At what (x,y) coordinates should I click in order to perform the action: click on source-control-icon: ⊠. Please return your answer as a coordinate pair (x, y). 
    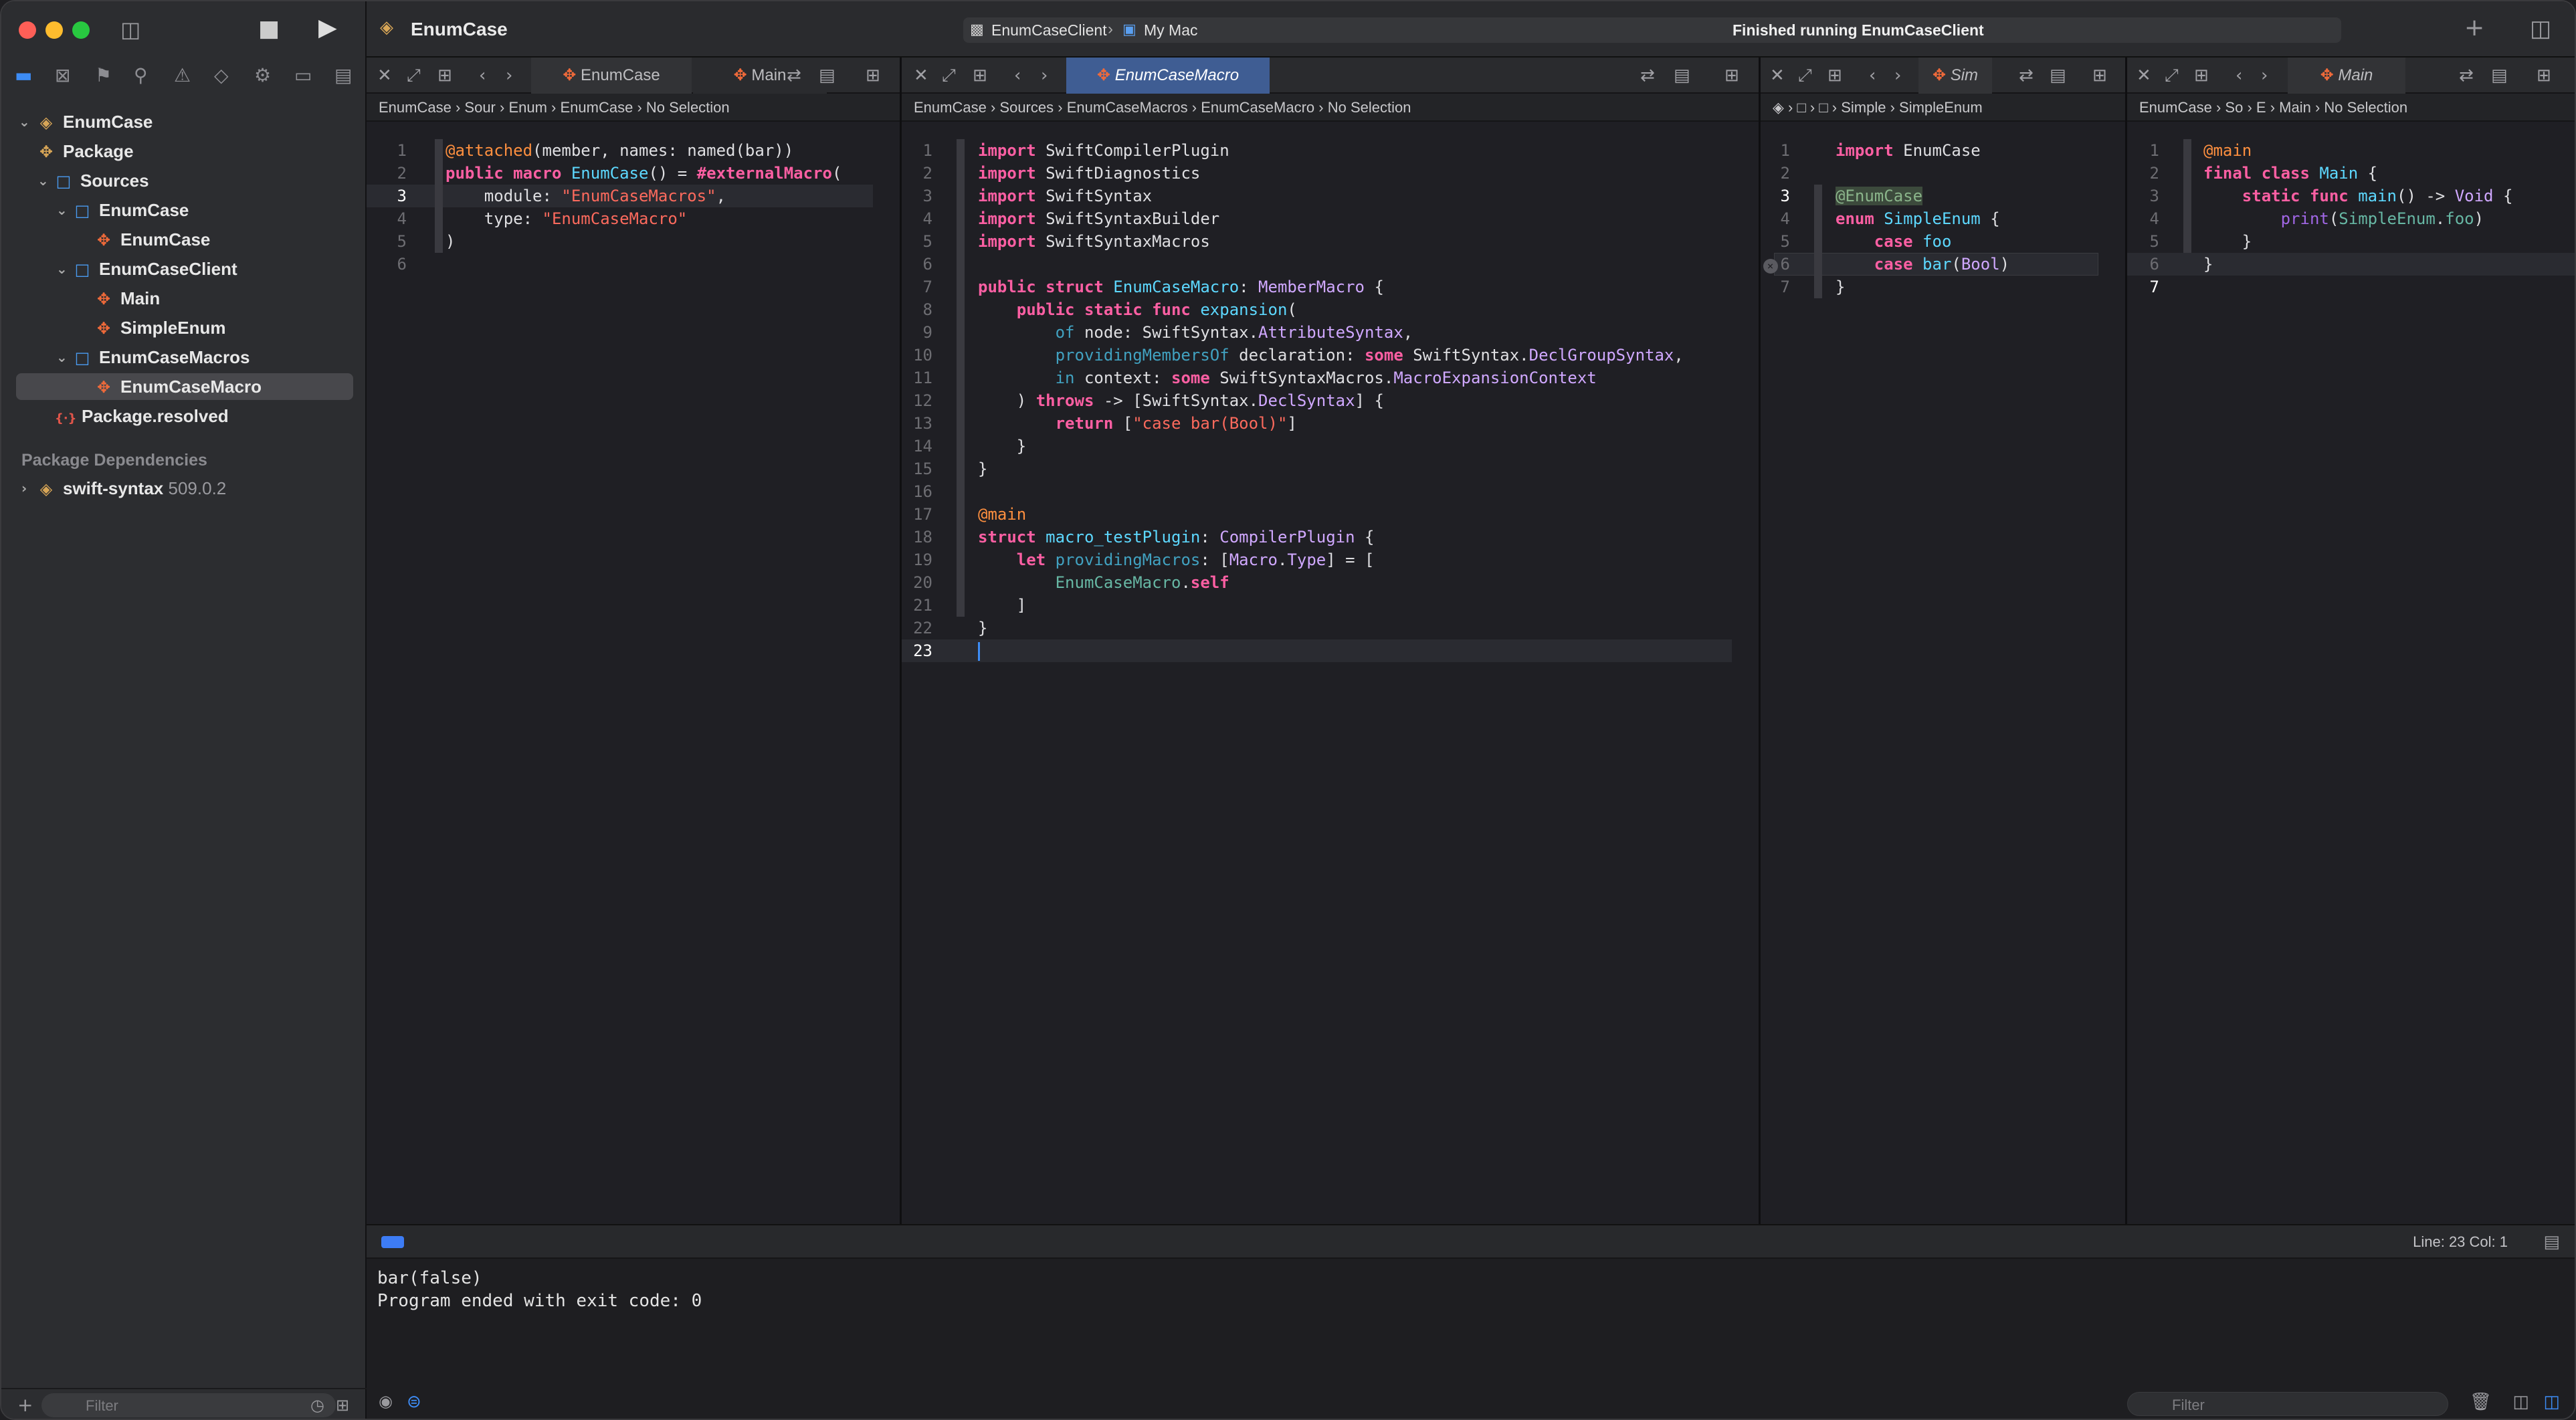
    Looking at the image, I should click on (62, 75).